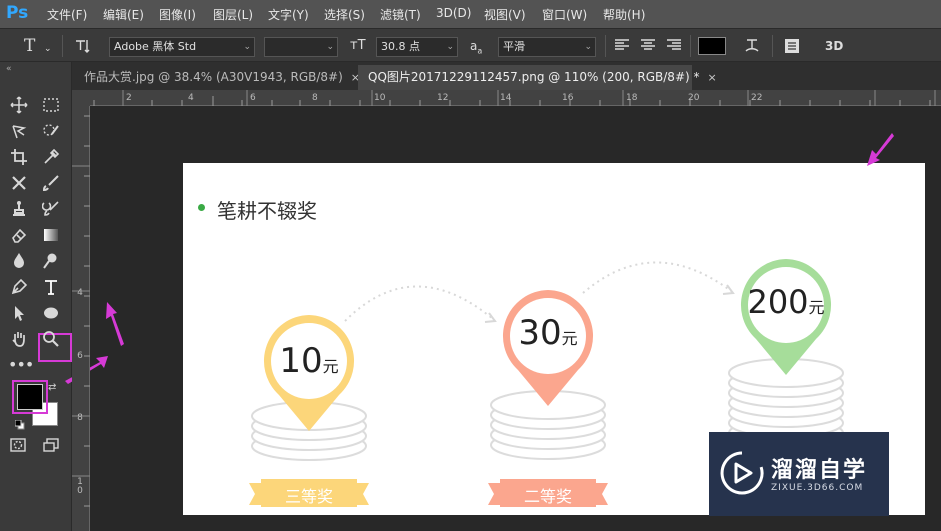  What do you see at coordinates (453, 13) in the screenshot?
I see `menu-3d: 3D(D)` at bounding box center [453, 13].